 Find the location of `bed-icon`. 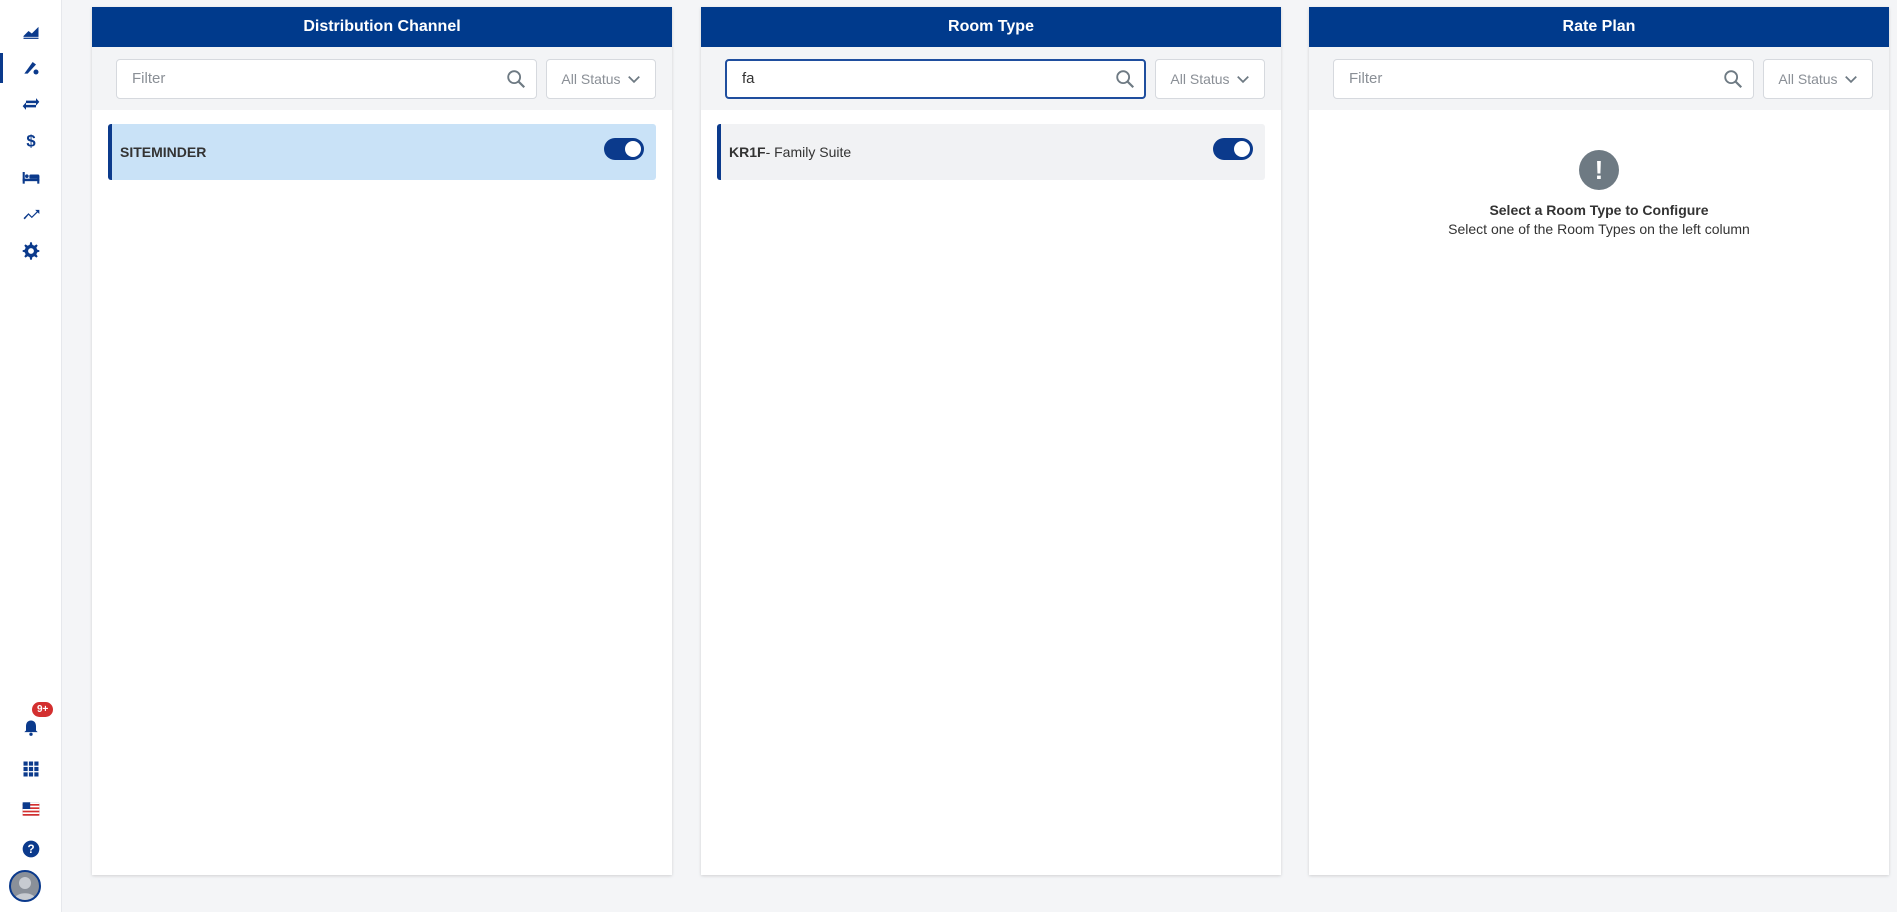

bed-icon is located at coordinates (31, 178).